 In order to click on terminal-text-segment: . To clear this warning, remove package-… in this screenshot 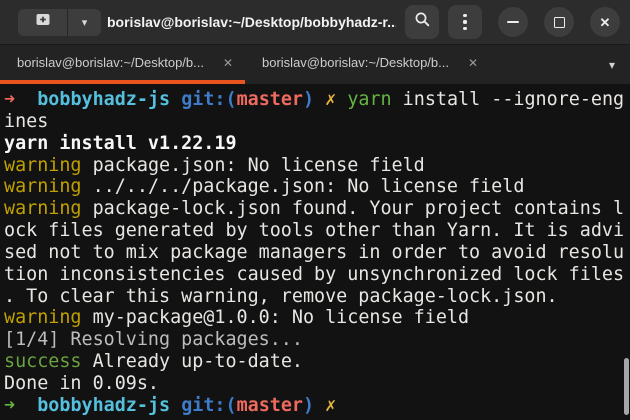, I will do `click(281, 296)`.